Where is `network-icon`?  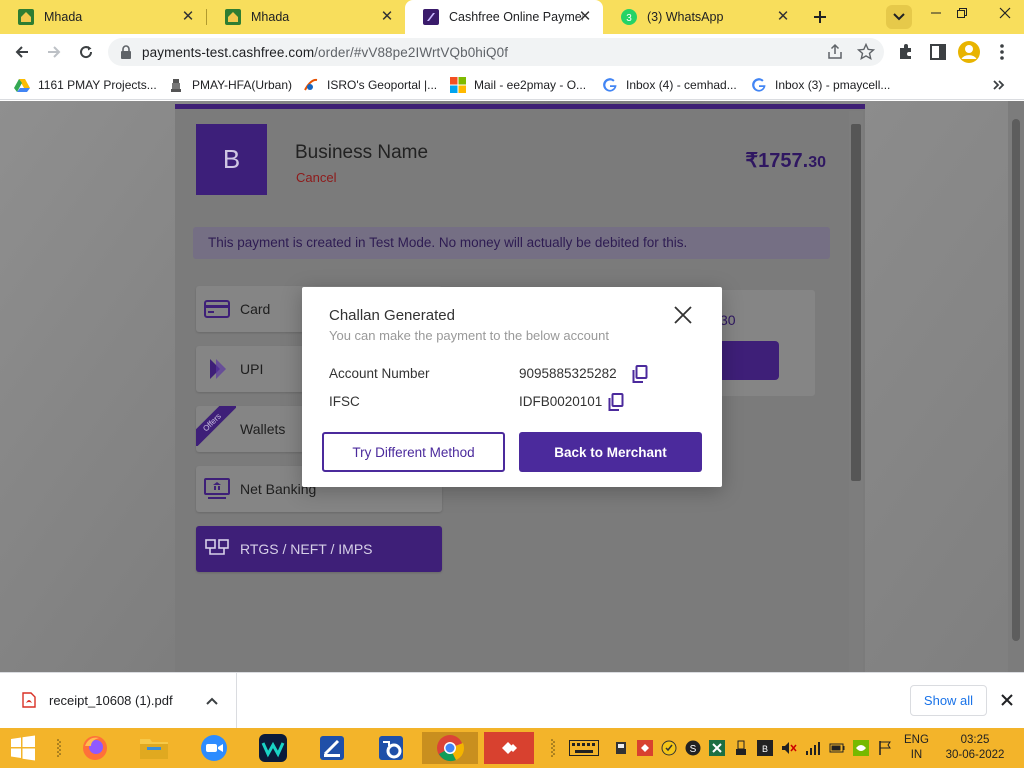
network-icon is located at coordinates (813, 748).